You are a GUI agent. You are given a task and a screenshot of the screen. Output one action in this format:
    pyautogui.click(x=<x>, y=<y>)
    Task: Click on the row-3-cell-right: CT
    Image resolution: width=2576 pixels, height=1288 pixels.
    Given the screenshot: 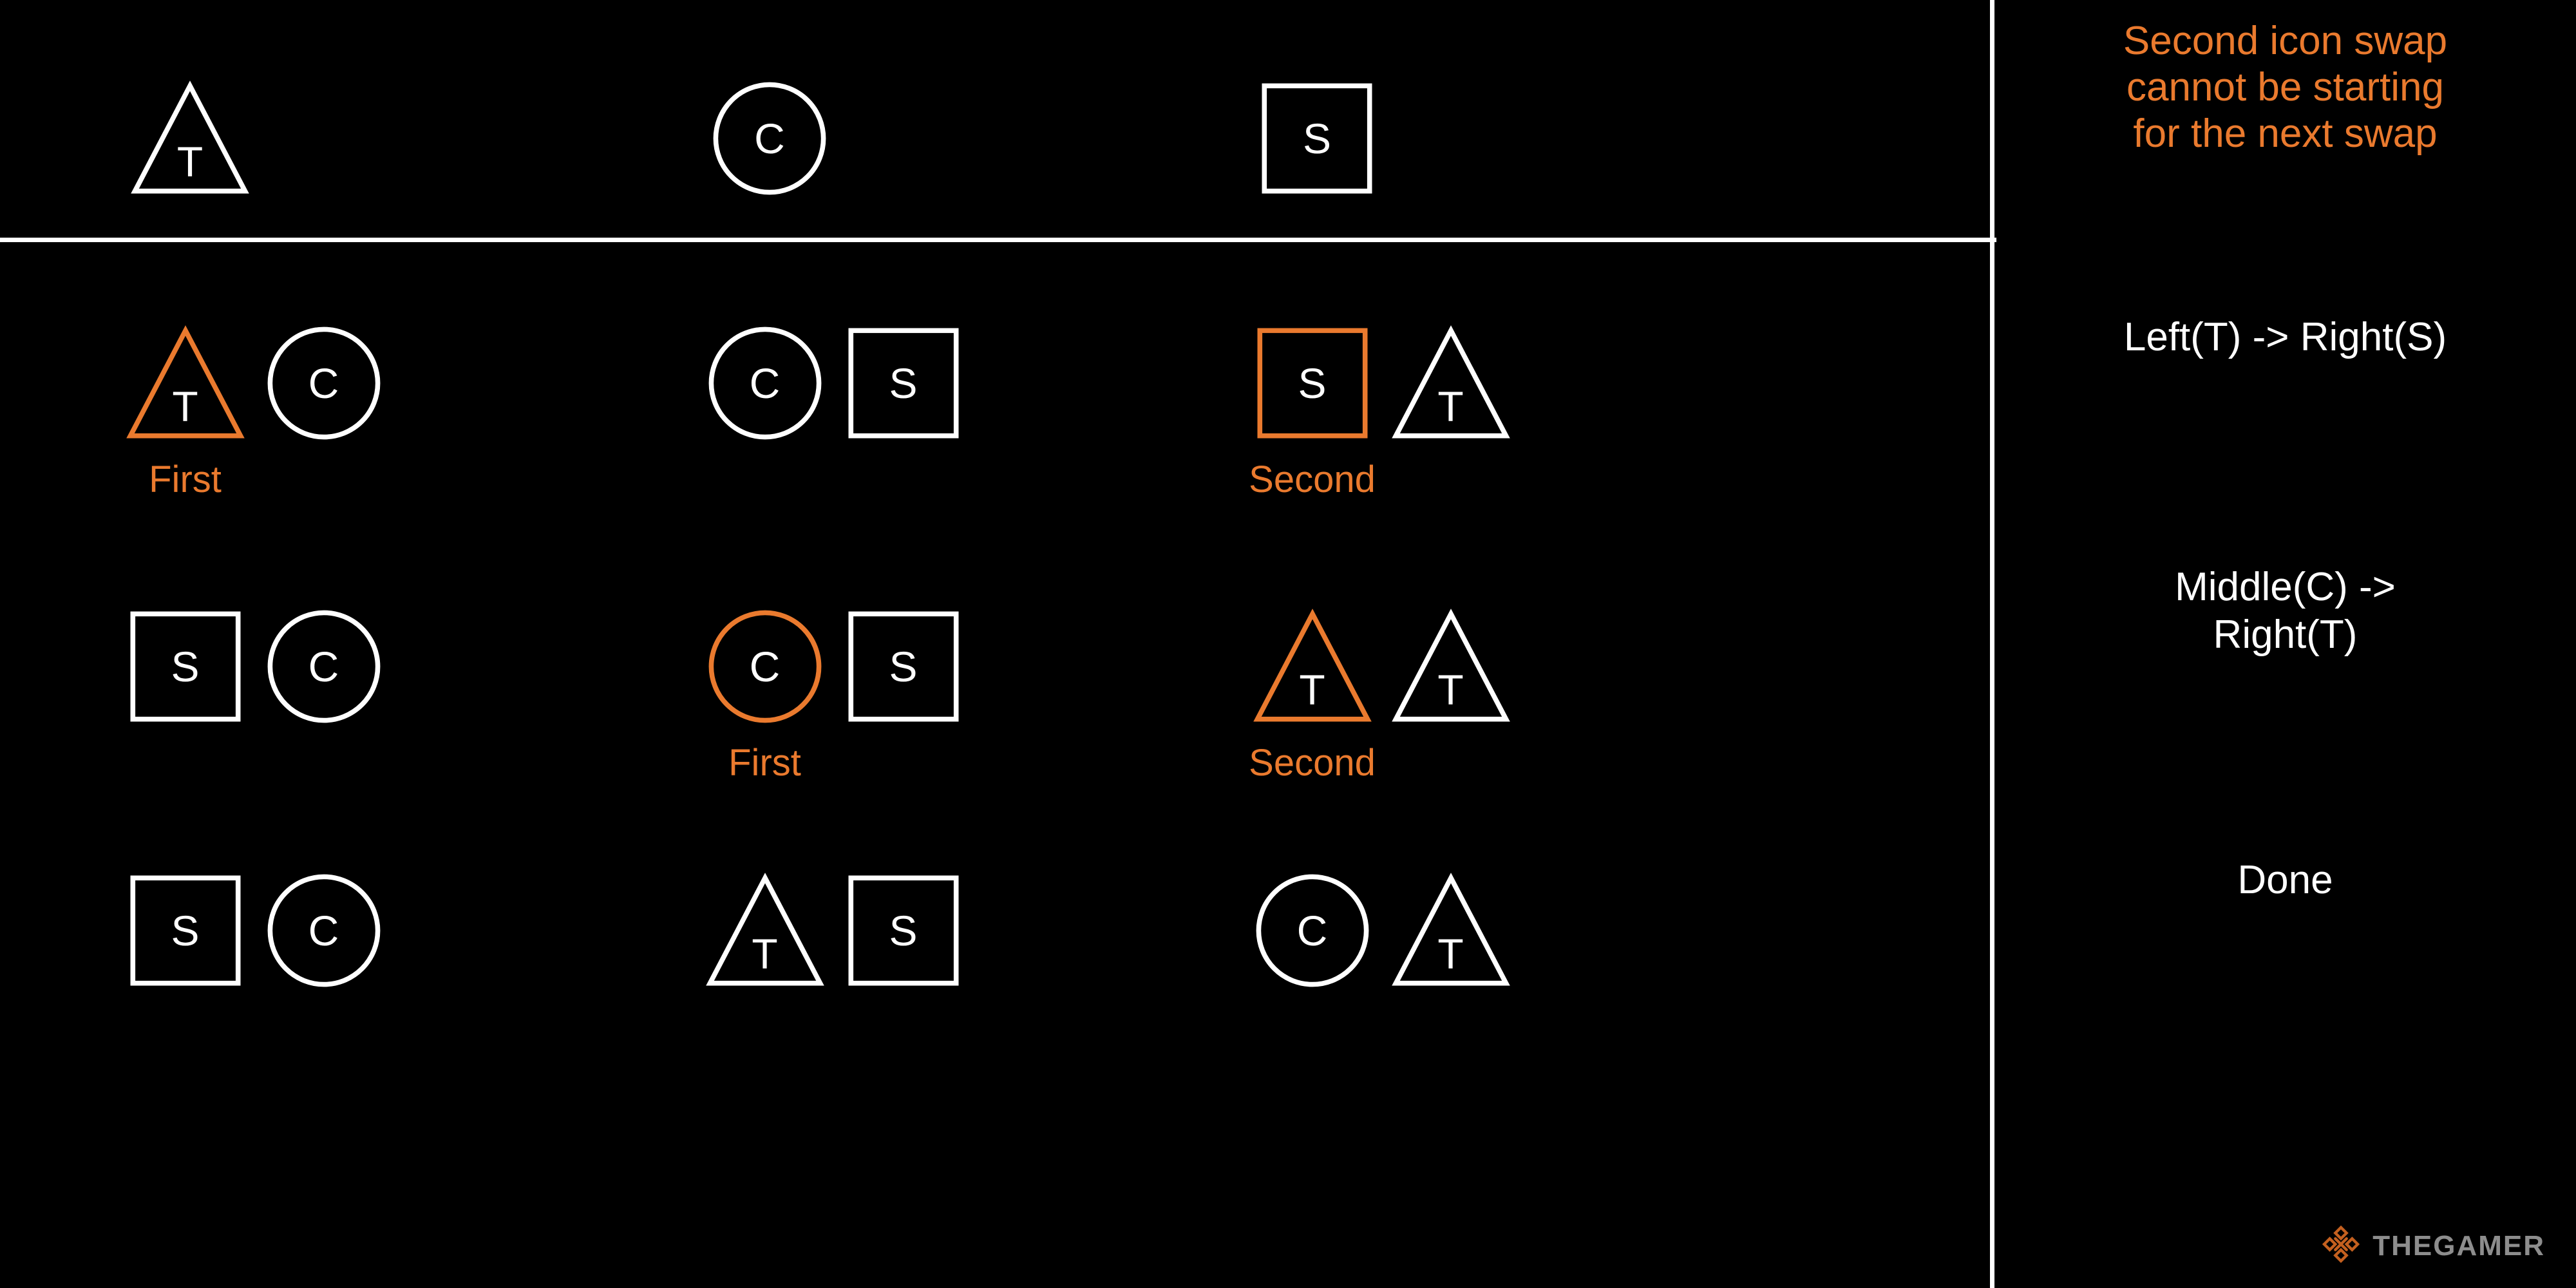 What is the action you would take?
    pyautogui.click(x=1382, y=905)
    